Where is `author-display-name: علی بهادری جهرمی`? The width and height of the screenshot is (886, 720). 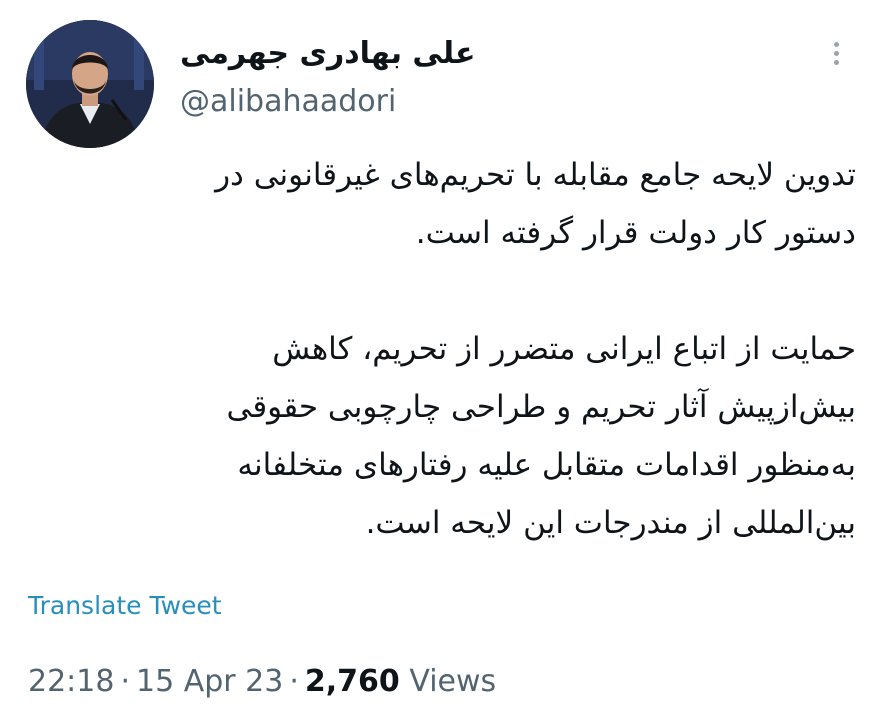
author-display-name: علی بهادری جهرمی is located at coordinates (328, 53).